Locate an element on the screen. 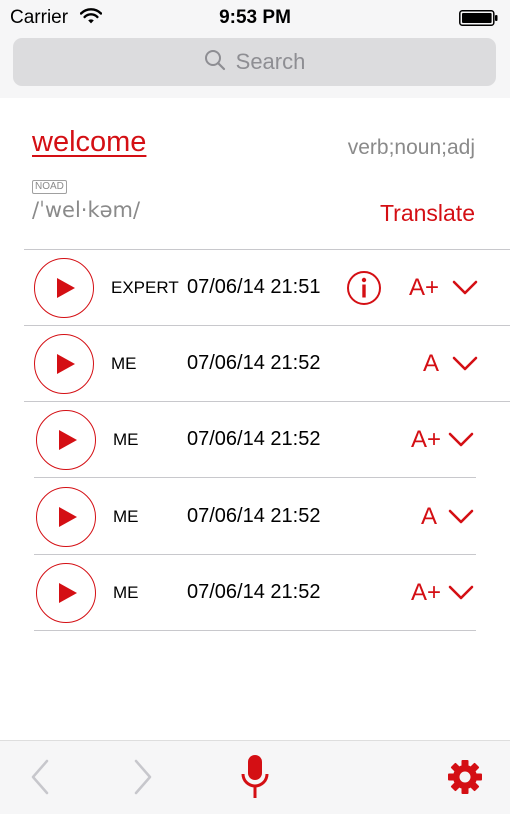 The width and height of the screenshot is (510, 814). translate-button: Translate is located at coordinates (427, 213).